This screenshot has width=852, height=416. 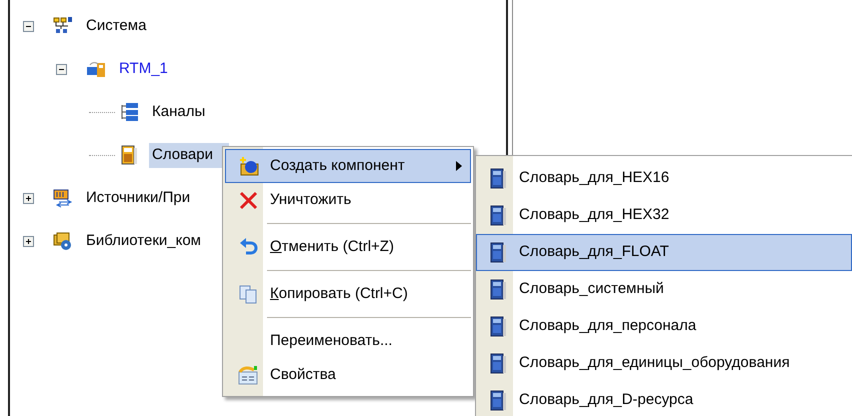 What do you see at coordinates (116, 26) in the screenshot?
I see `tree-item: Система` at bounding box center [116, 26].